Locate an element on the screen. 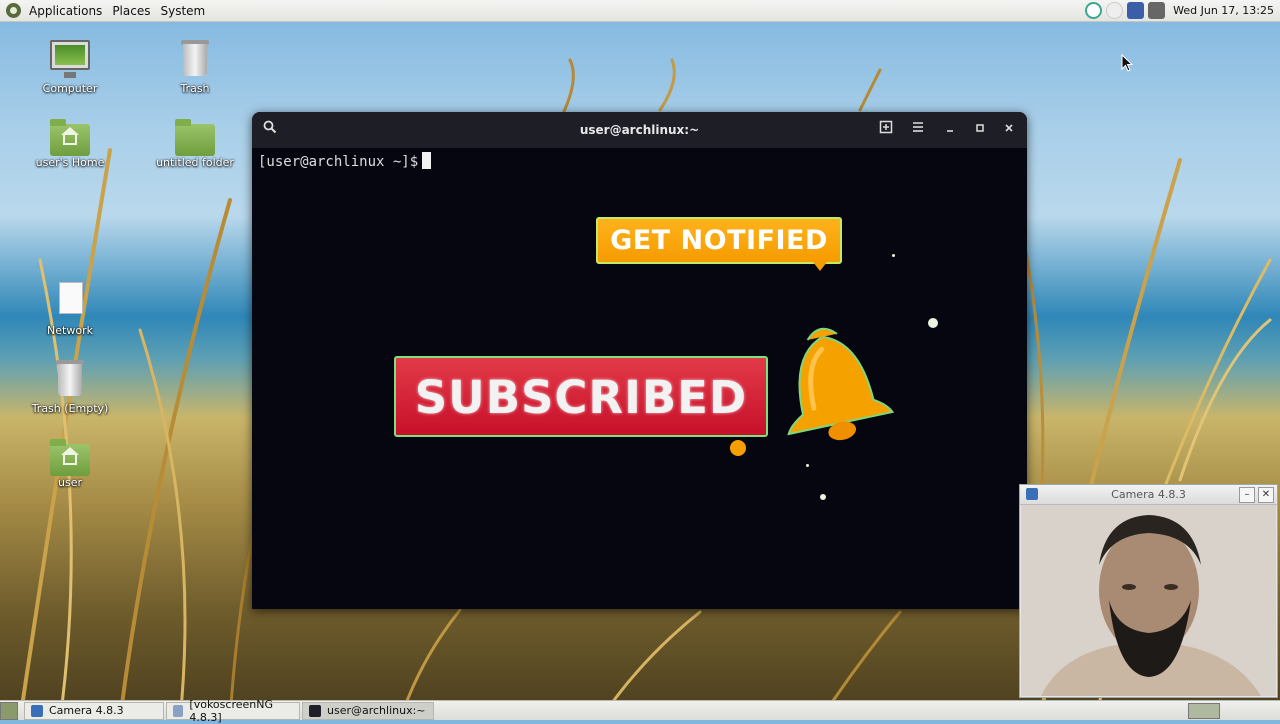  camera-app-icon is located at coordinates (37, 710).